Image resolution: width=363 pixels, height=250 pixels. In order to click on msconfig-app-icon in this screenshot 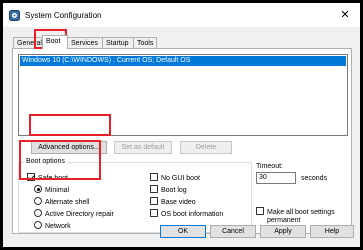, I will do `click(14, 15)`.